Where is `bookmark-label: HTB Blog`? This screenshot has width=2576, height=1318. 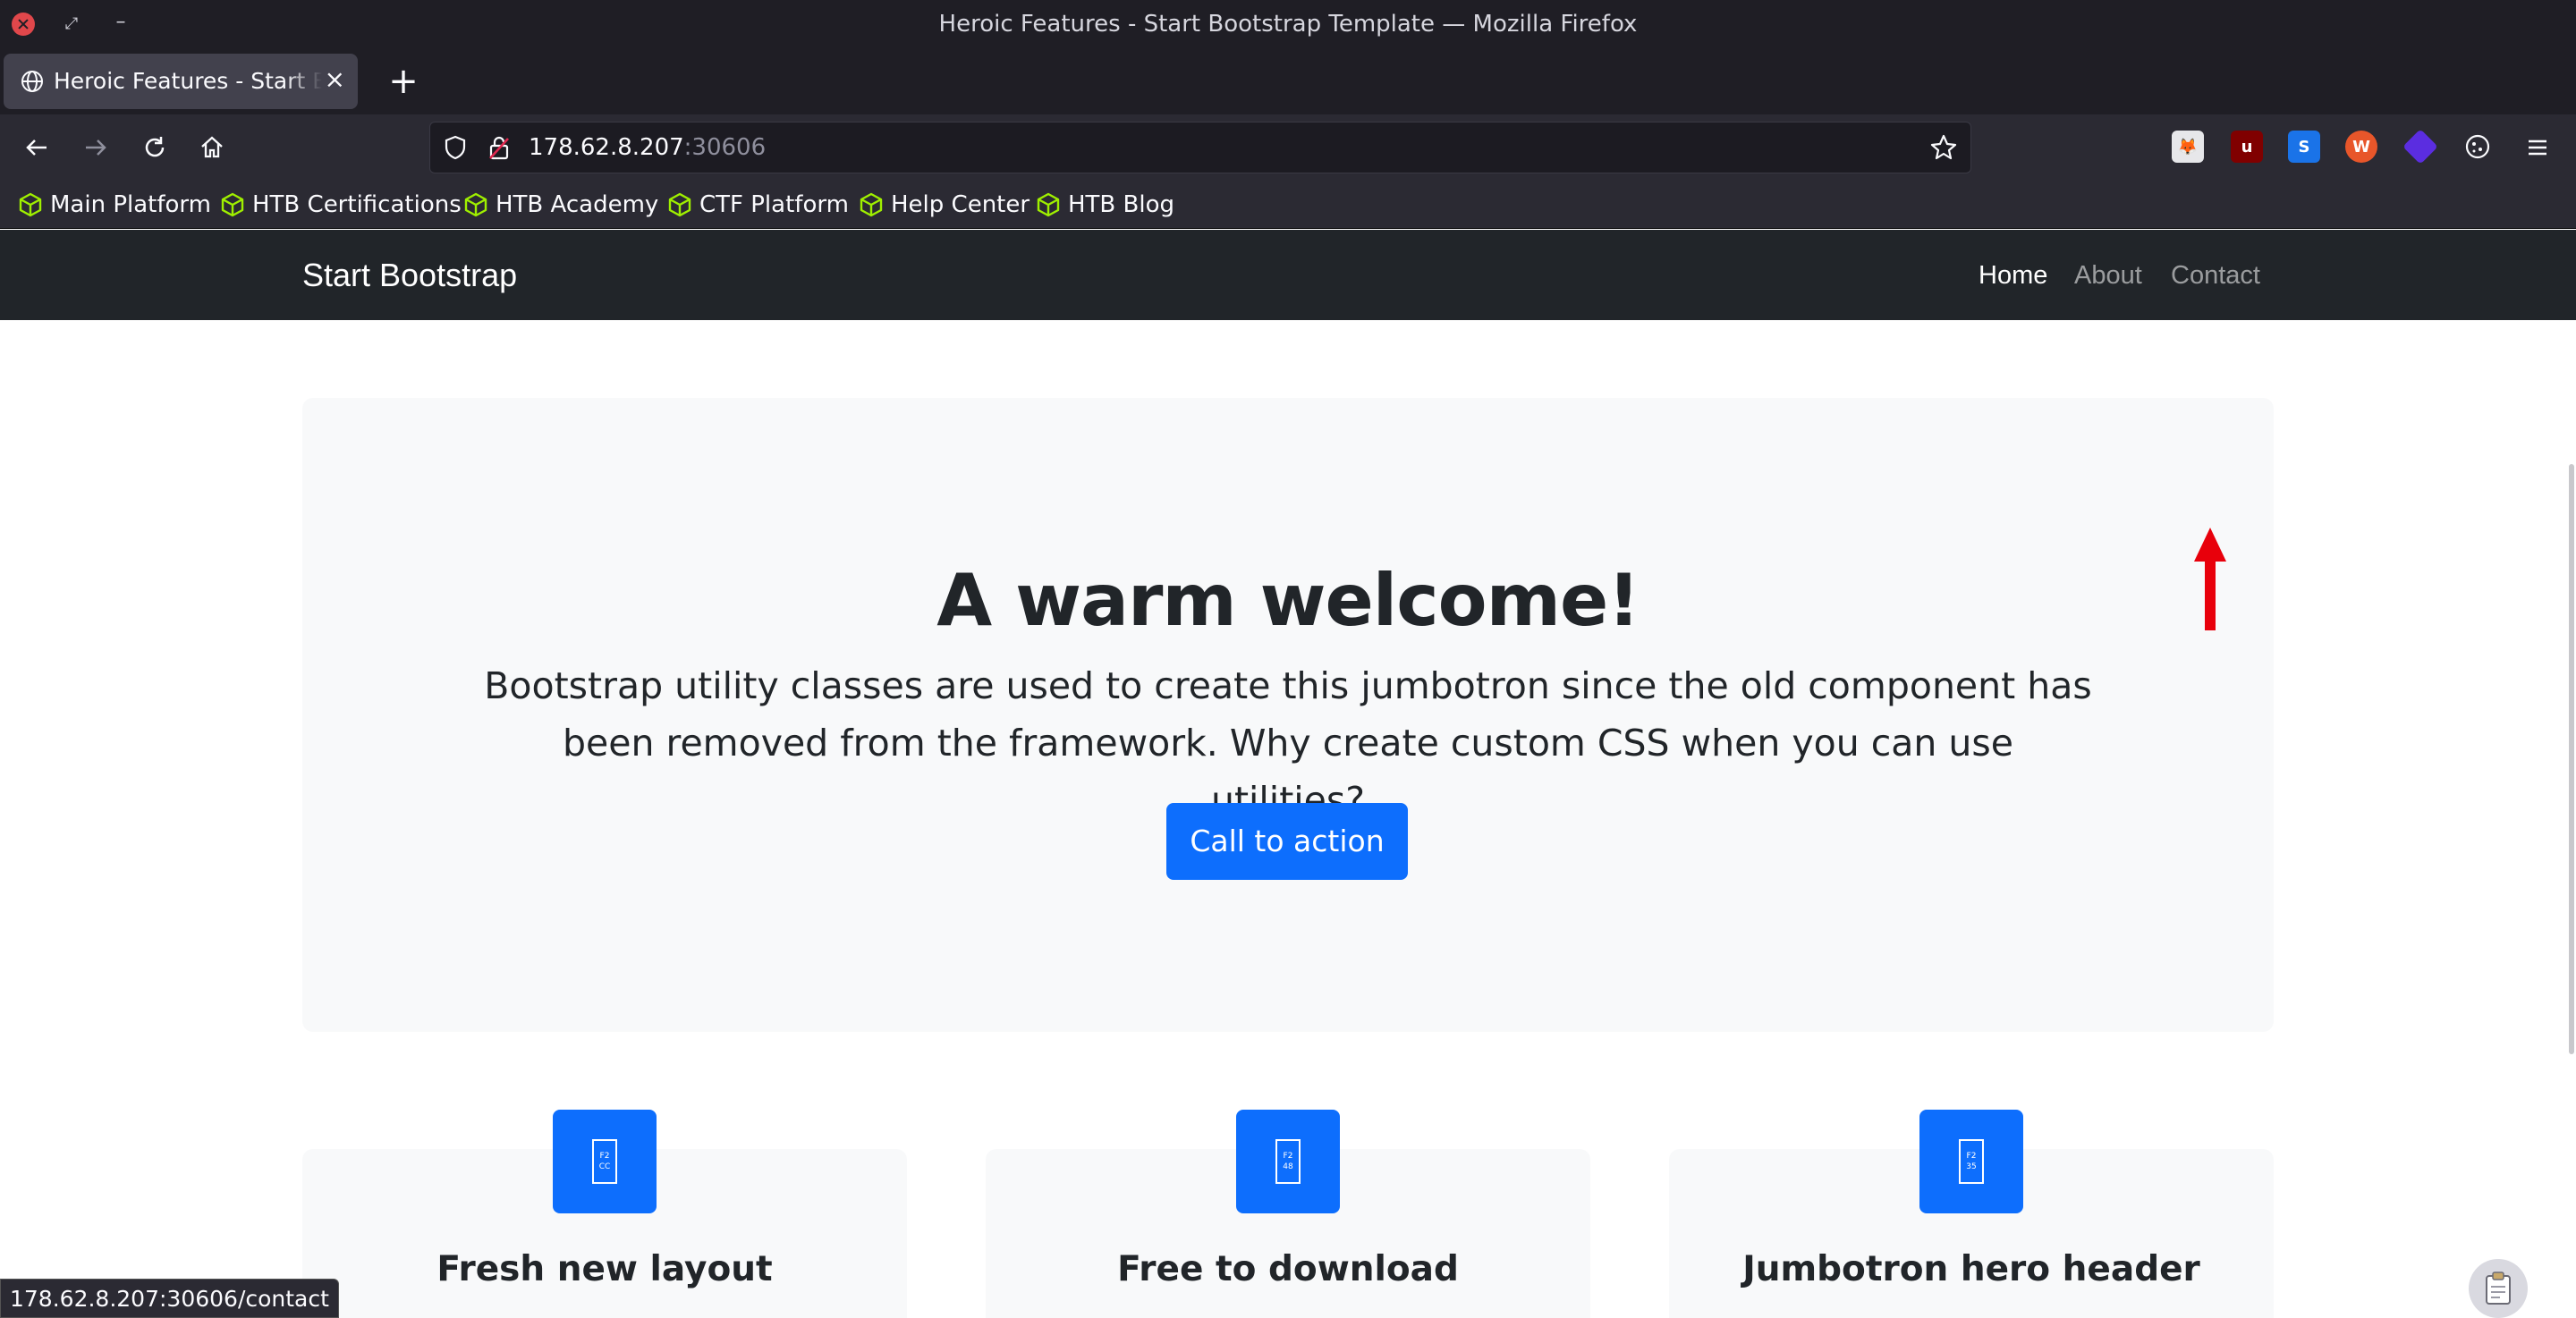 bookmark-label: HTB Blog is located at coordinates (1121, 205).